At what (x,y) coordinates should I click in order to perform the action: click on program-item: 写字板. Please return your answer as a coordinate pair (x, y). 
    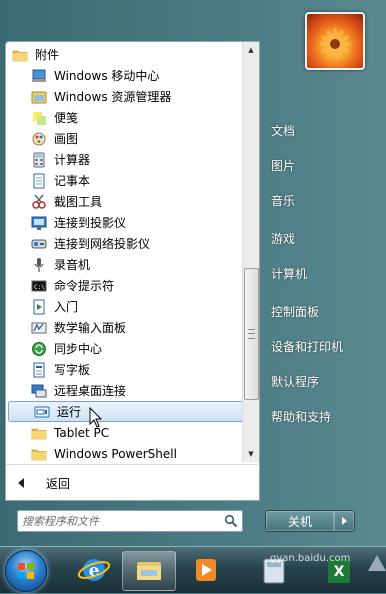
    Looking at the image, I should click on (124, 369).